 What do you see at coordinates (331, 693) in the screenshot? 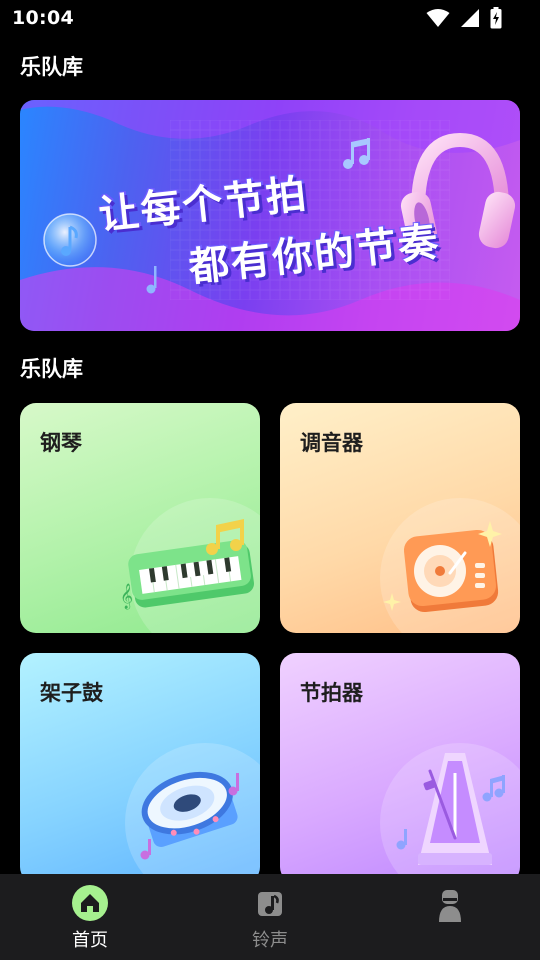
I see `card-label: 节拍器` at bounding box center [331, 693].